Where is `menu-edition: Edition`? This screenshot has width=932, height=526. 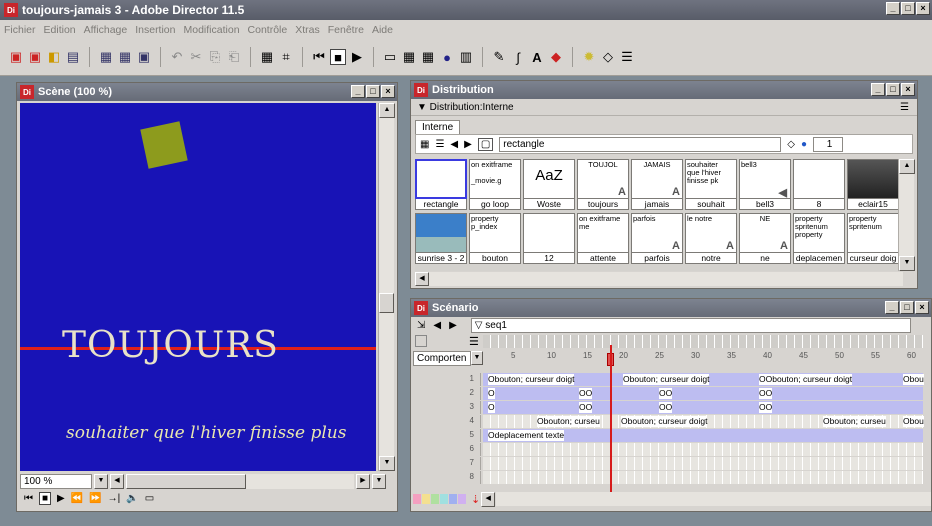
menu-edition: Edition is located at coordinates (60, 30).